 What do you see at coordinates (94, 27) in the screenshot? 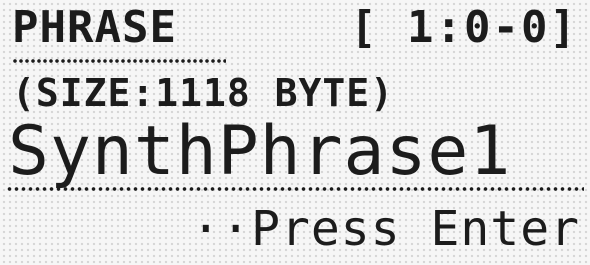
I see `mode-title: PHRASE` at bounding box center [94, 27].